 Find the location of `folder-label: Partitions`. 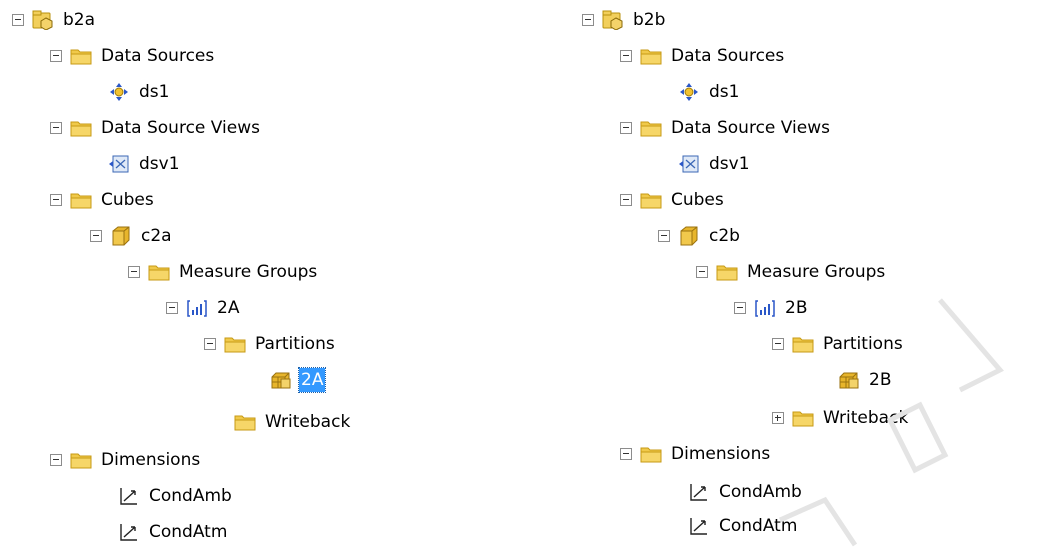

folder-label: Partitions is located at coordinates (863, 344).